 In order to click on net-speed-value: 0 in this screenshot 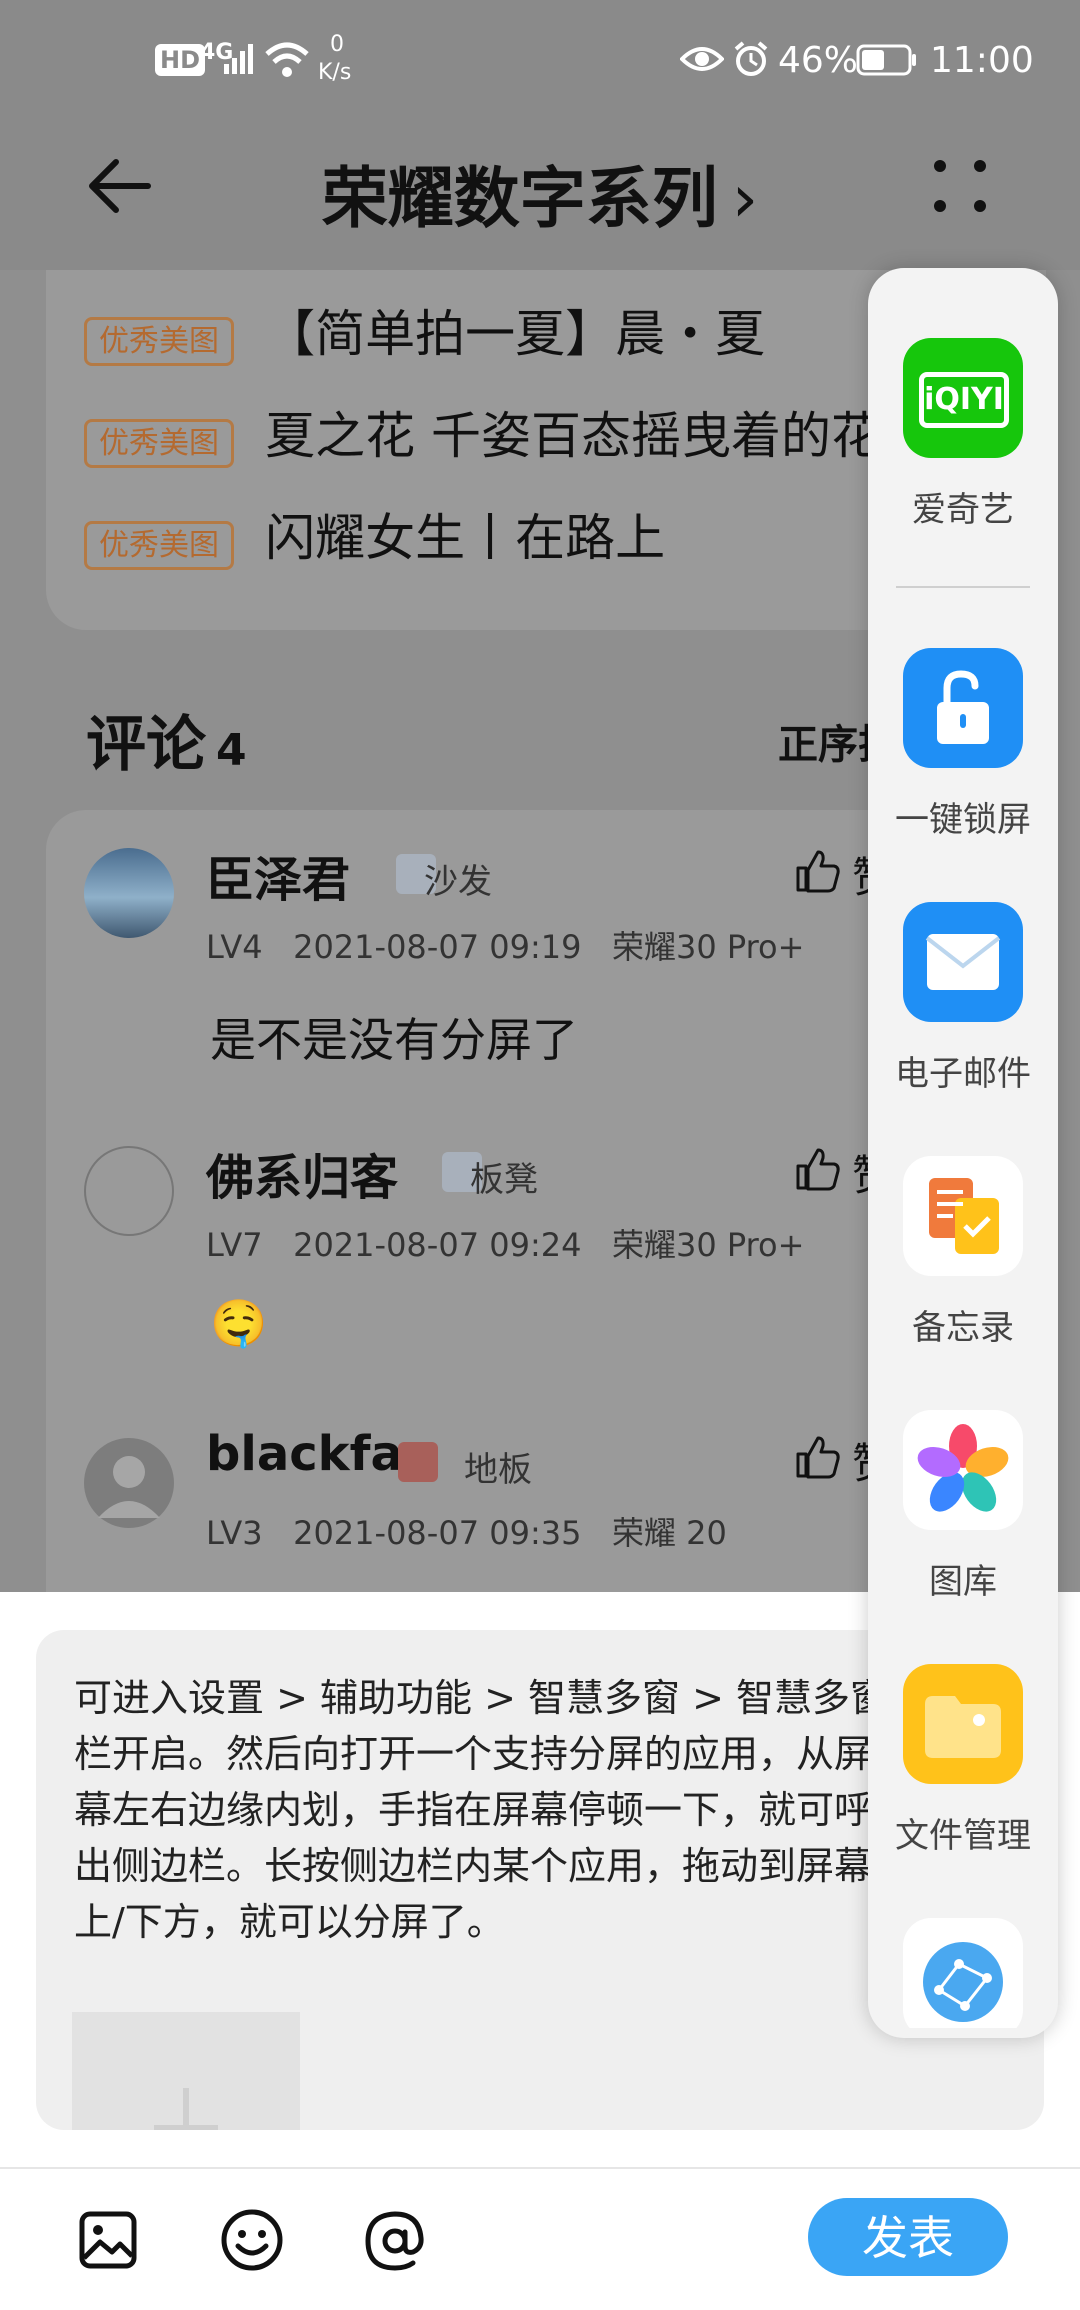, I will do `click(337, 44)`.